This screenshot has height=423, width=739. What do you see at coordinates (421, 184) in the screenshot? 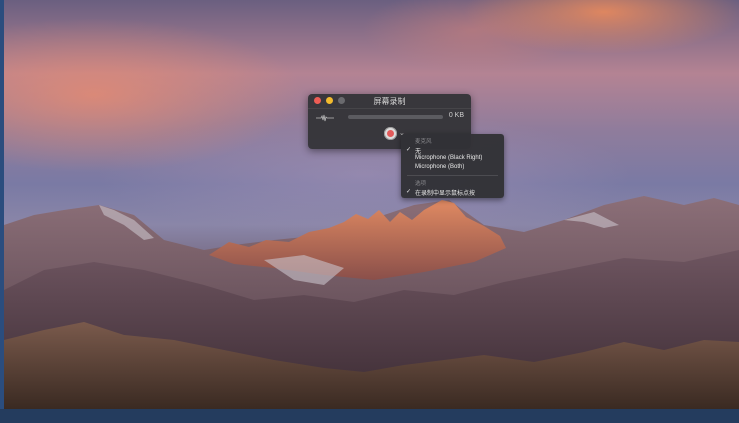
I see `options-section-header: 选项` at bounding box center [421, 184].